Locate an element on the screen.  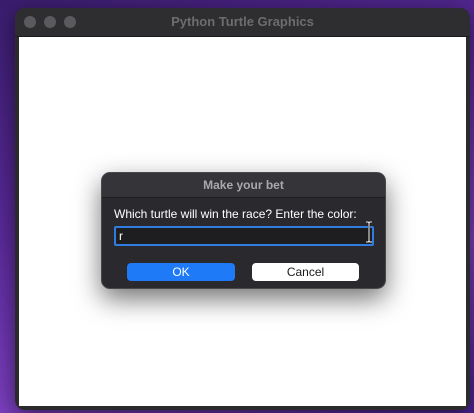
dialog-titlebar: Make your bet is located at coordinates (243, 185).